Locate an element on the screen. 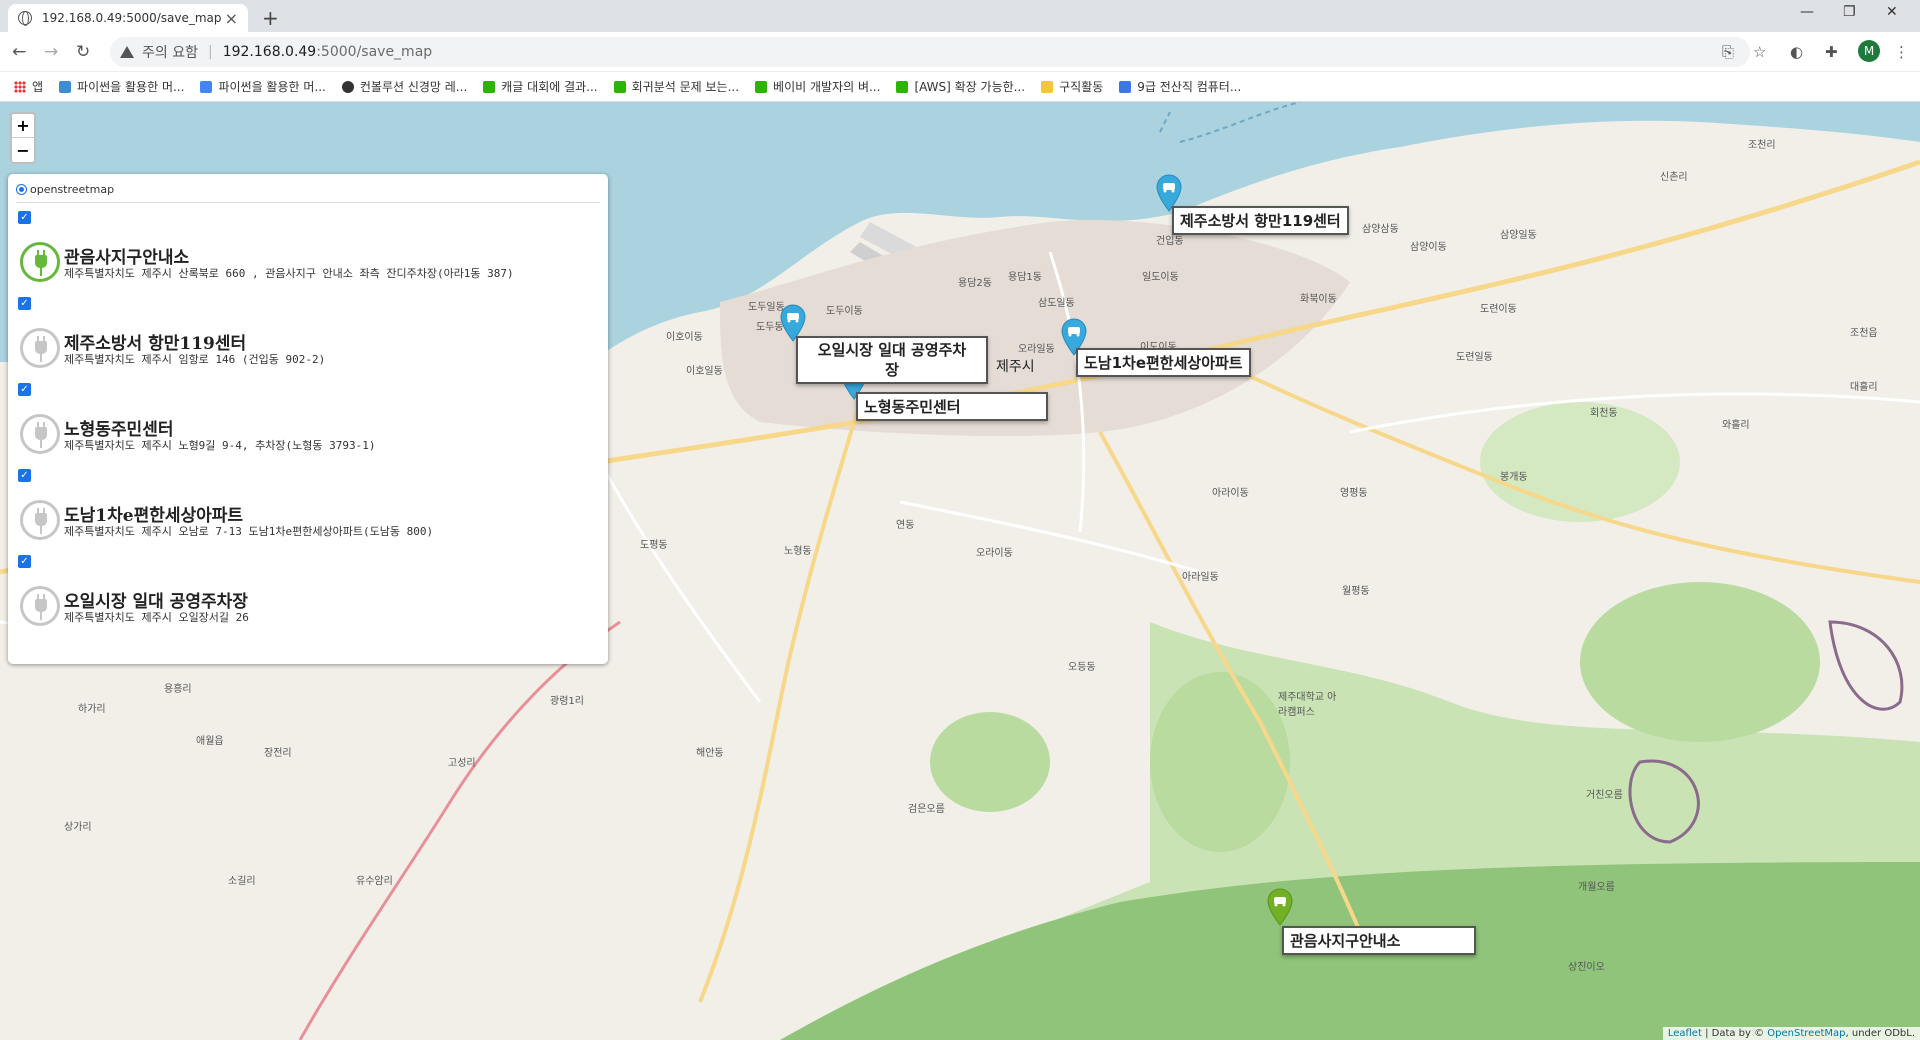  close-icon: × is located at coordinates (231, 18).